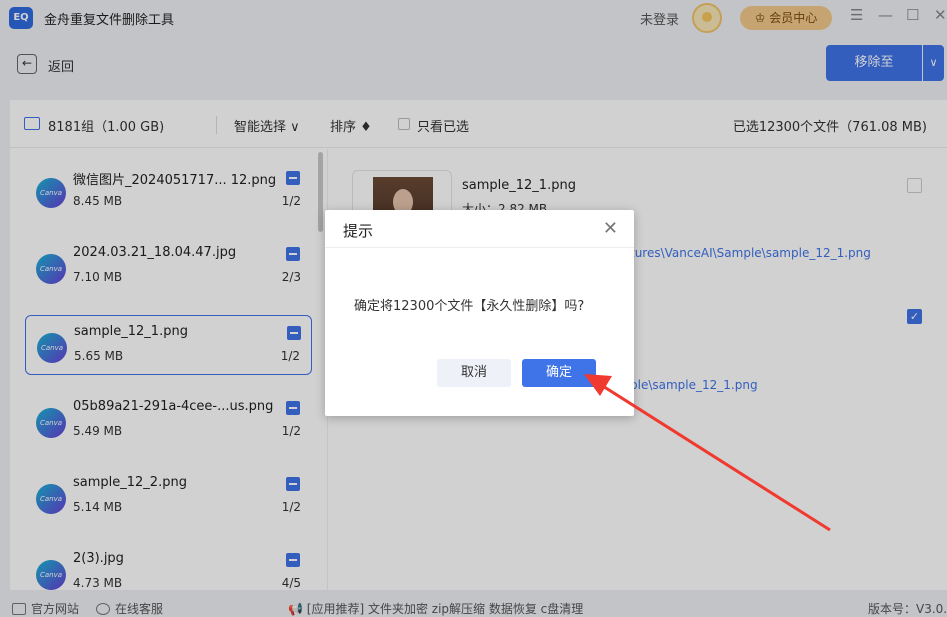 Image resolution: width=947 pixels, height=617 pixels. Describe the element at coordinates (358, 231) in the screenshot. I see `dialog-title: 提示` at that location.